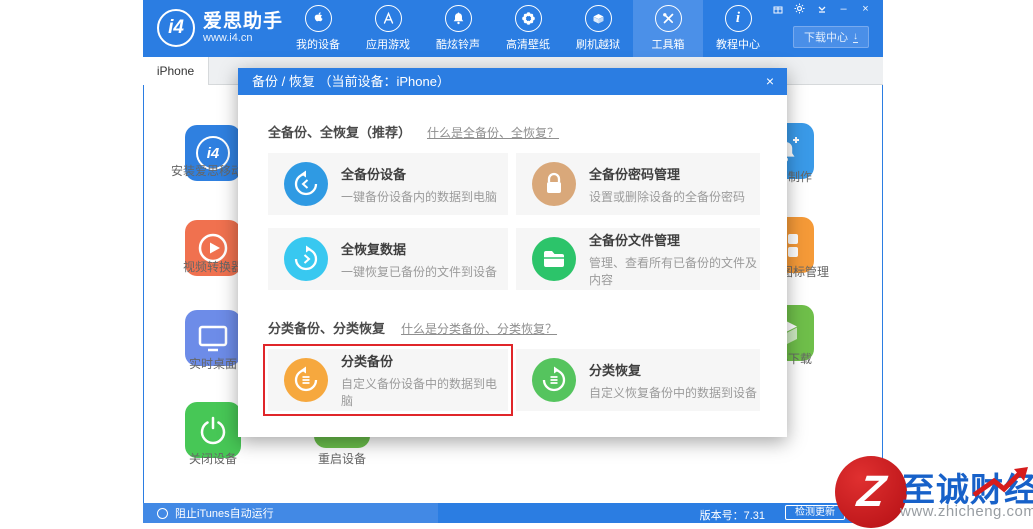 The width and height of the screenshot is (1033, 529). What do you see at coordinates (598, 45) in the screenshot?
I see `nav-label: 刷机越狱` at bounding box center [598, 45].